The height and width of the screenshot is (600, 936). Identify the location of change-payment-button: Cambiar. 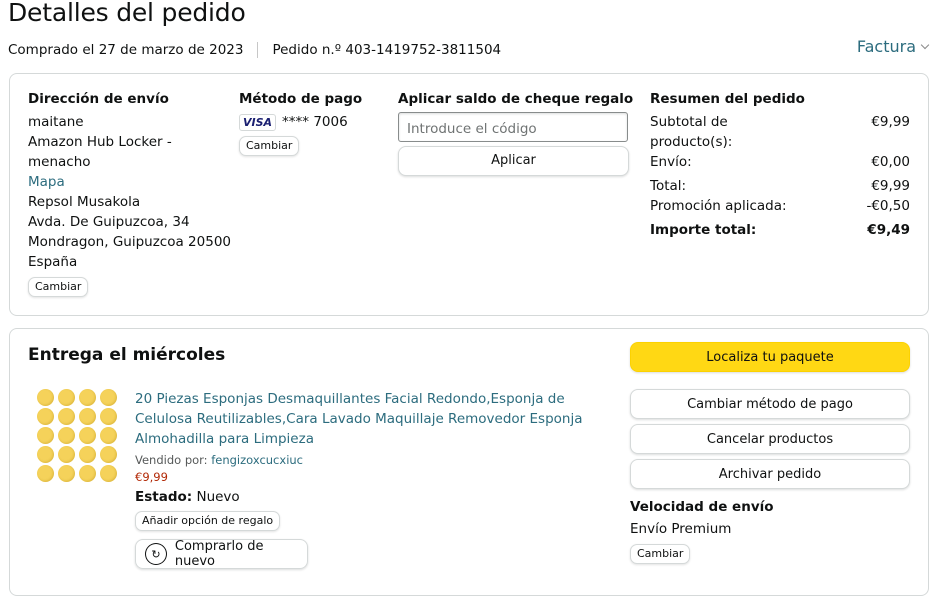
(269, 146).